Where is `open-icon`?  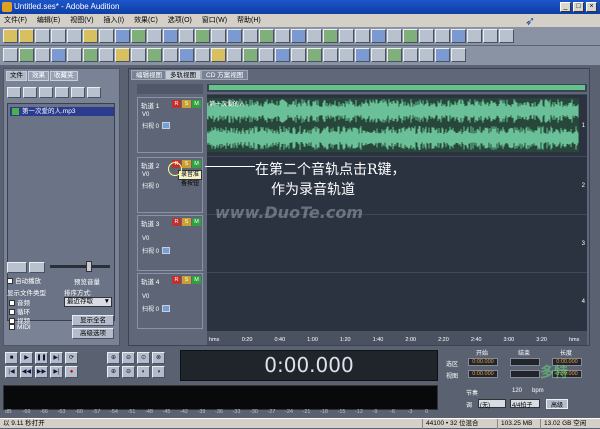 open-icon is located at coordinates (26, 36).